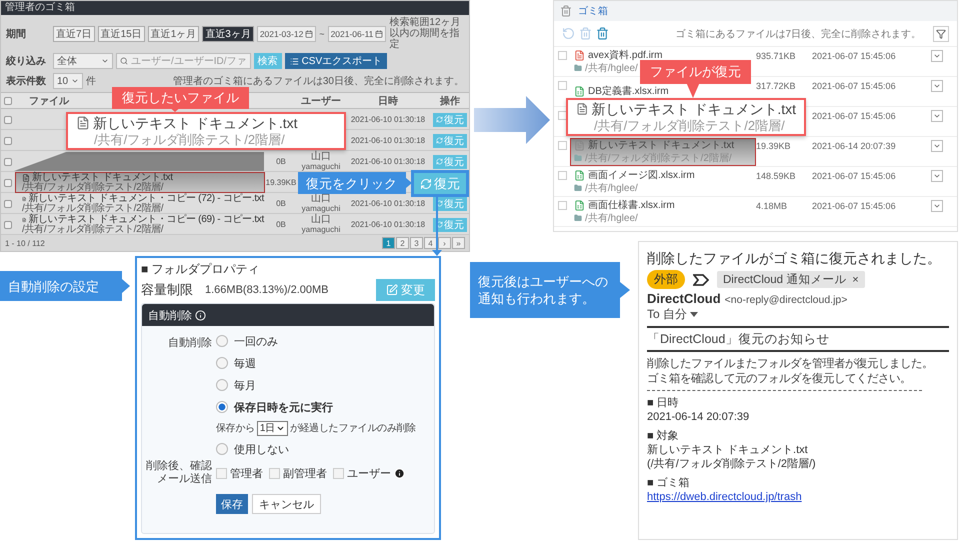 This screenshot has height=545, width=960. I want to click on section-title: 自動削除, so click(170, 315).